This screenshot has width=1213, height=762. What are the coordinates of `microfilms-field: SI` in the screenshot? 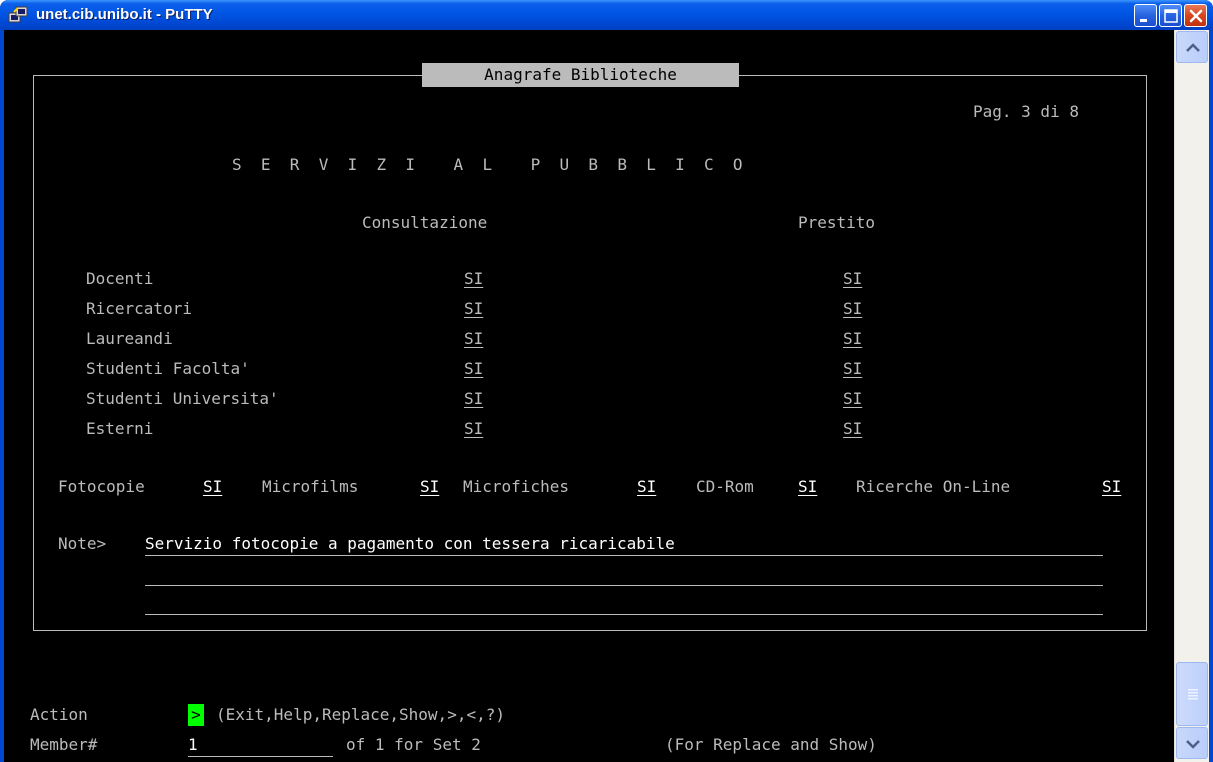 It's located at (429, 487).